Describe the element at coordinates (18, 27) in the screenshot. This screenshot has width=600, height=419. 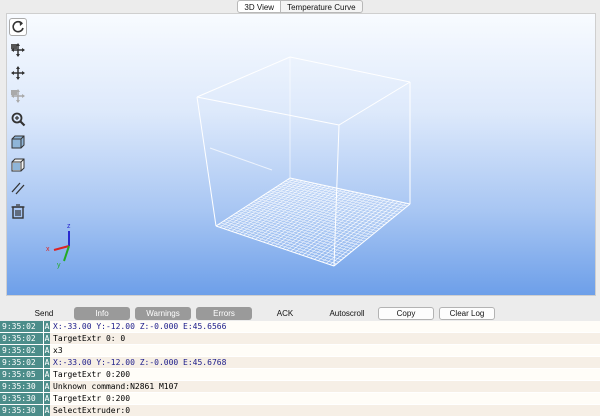
I see `refresh-icon` at that location.